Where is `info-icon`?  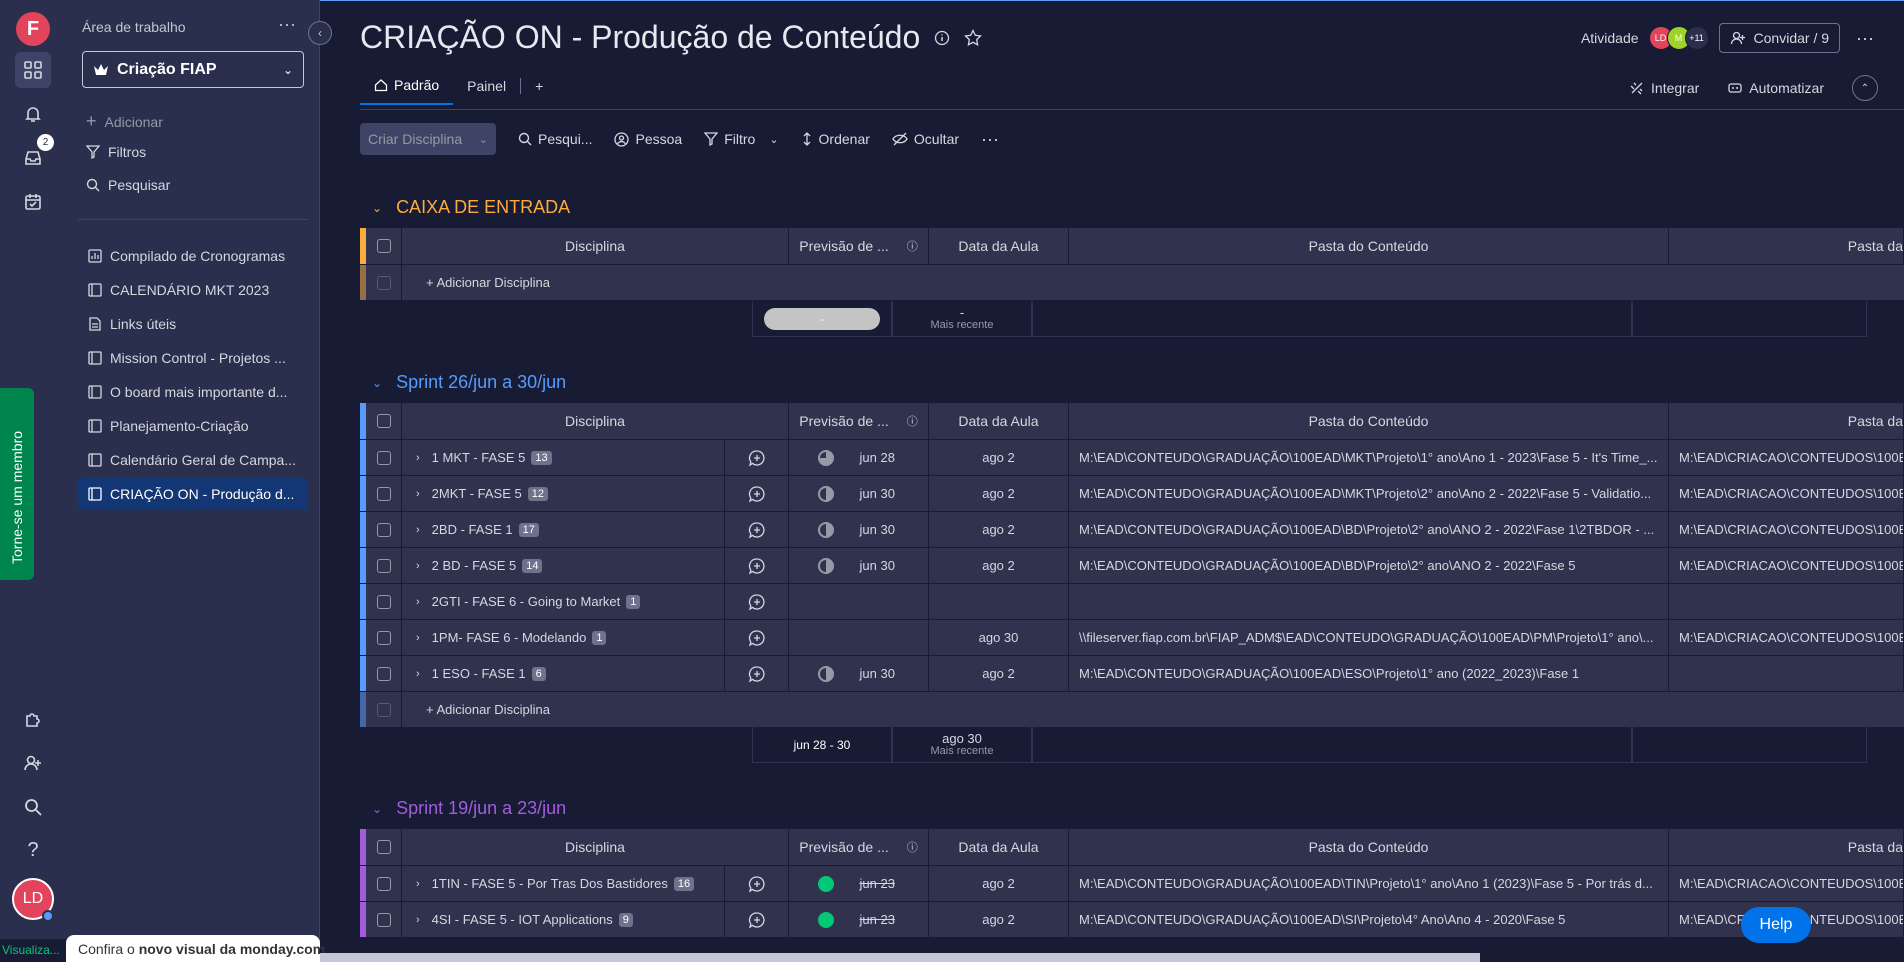 info-icon is located at coordinates (942, 38).